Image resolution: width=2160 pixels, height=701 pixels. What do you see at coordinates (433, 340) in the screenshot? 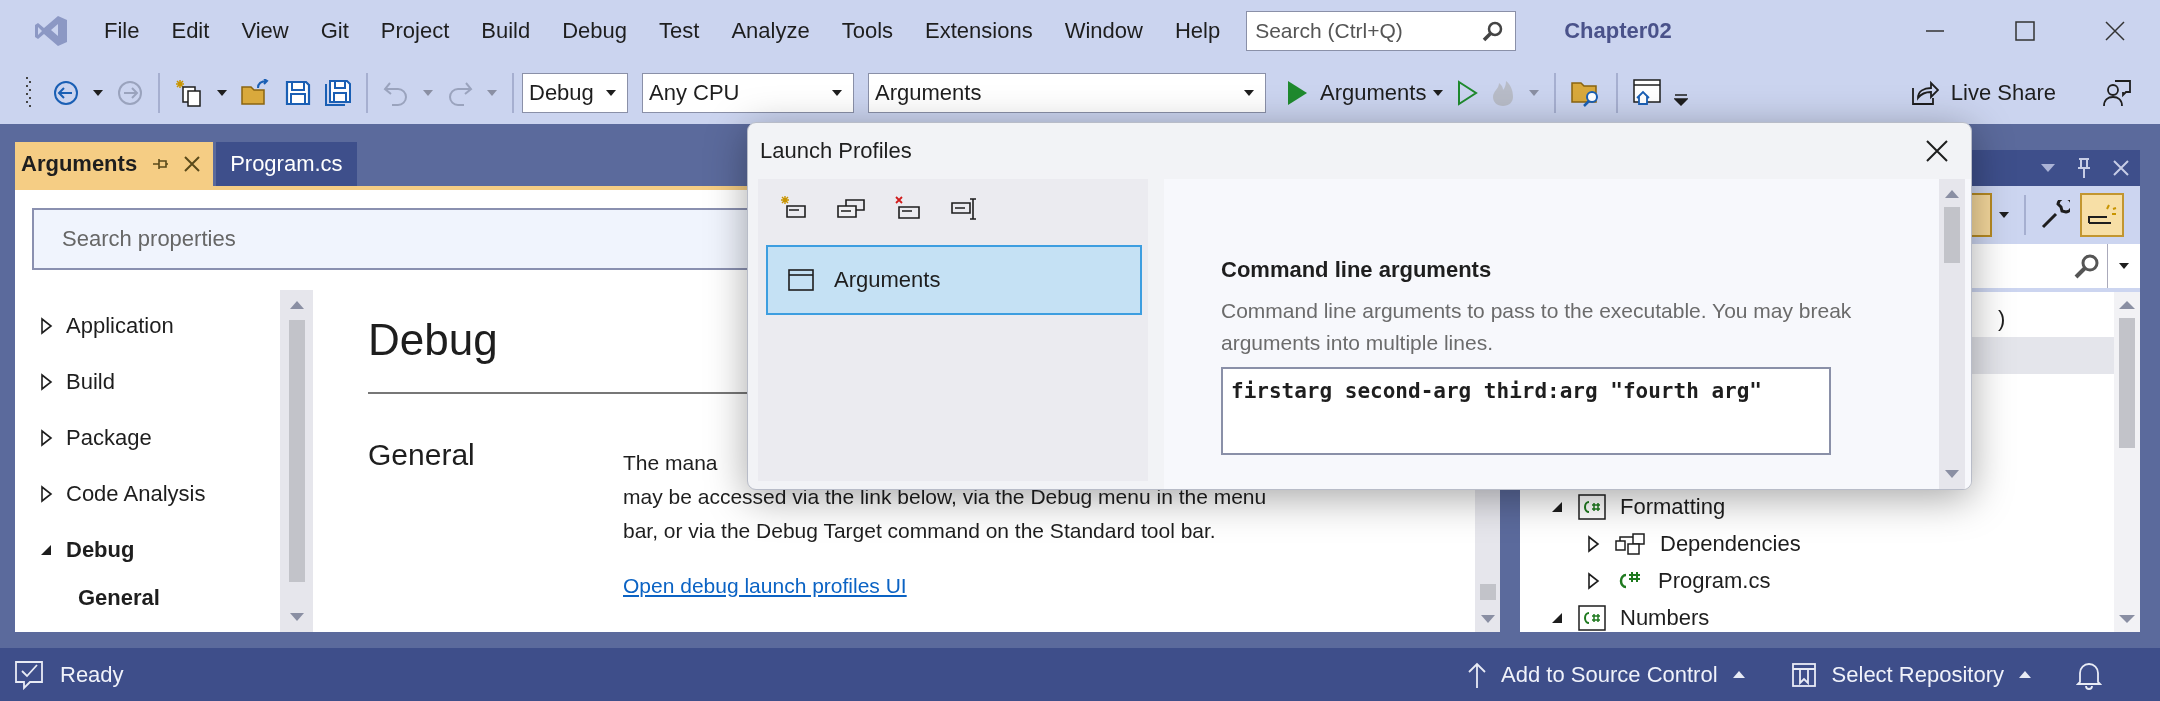
I see `page-heading: Debug` at bounding box center [433, 340].